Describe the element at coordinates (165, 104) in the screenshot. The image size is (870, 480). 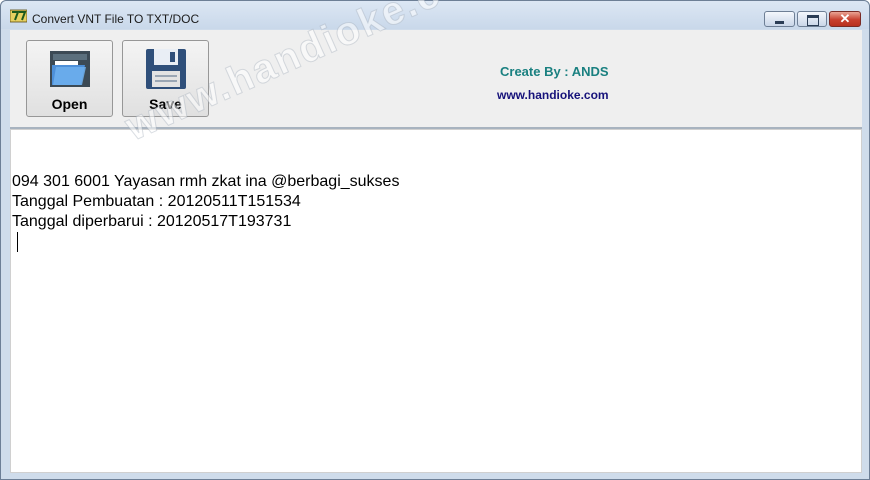
I see `save-button-label: Save` at that location.